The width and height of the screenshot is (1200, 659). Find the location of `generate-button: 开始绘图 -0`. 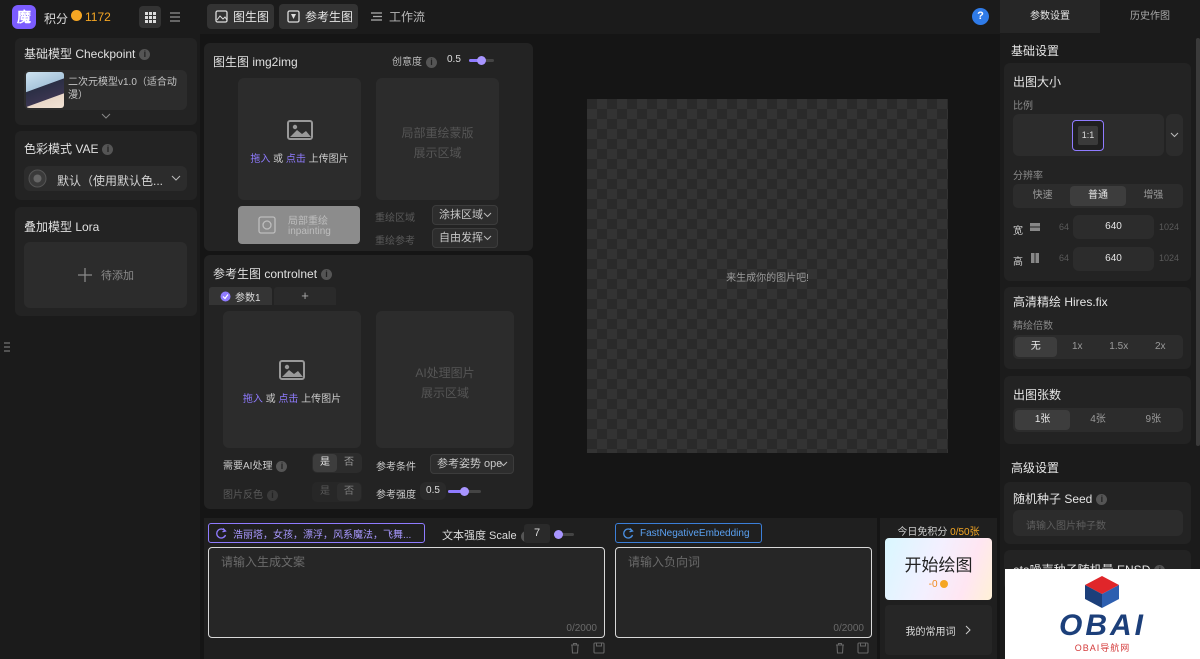

generate-button: 开始绘图 -0 is located at coordinates (938, 569).